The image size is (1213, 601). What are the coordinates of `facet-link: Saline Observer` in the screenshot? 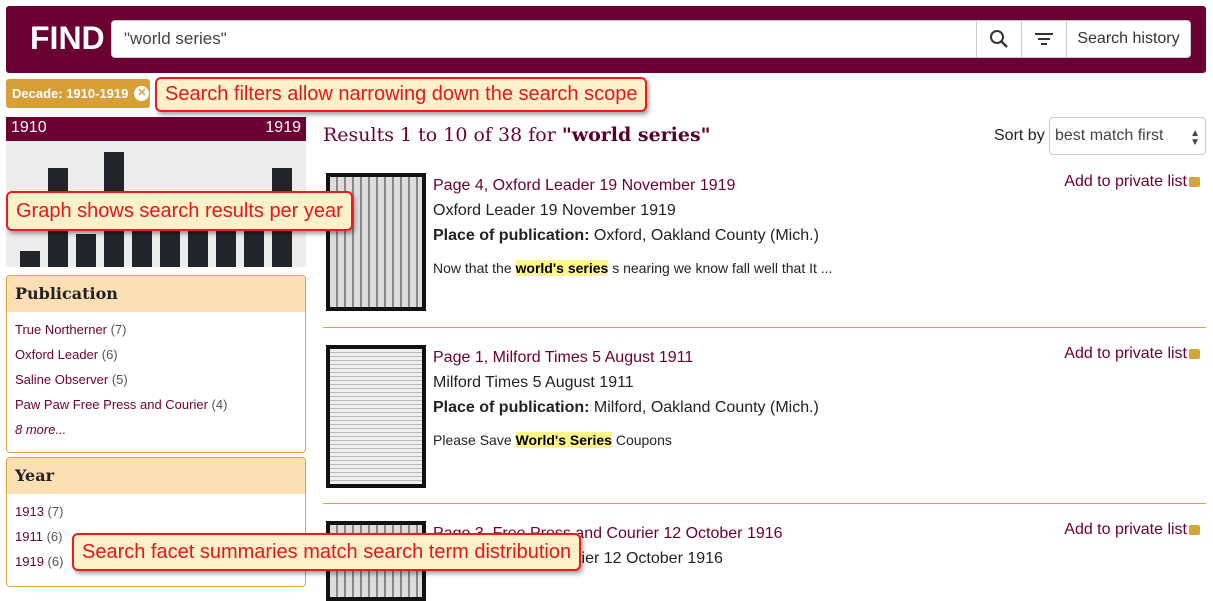 It's located at (61, 379).